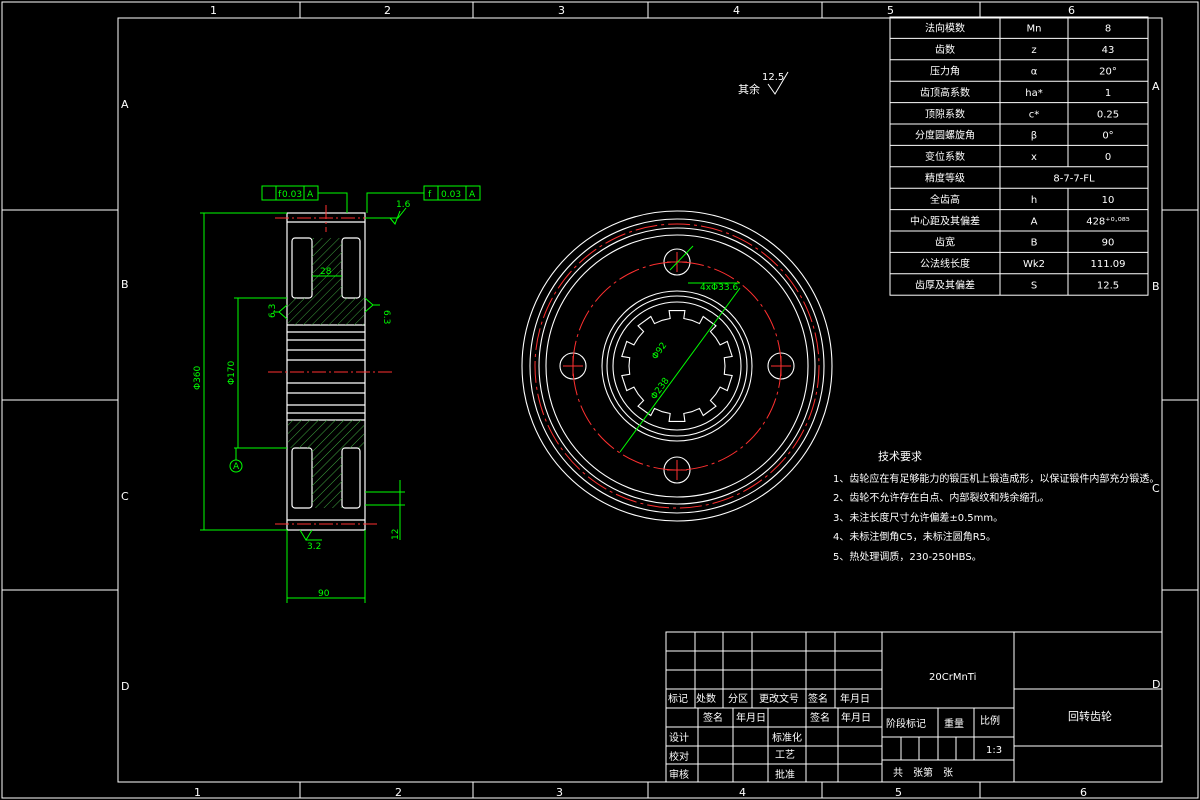 The image size is (1200, 800). I want to click on weight-header: 重量, so click(954, 723).